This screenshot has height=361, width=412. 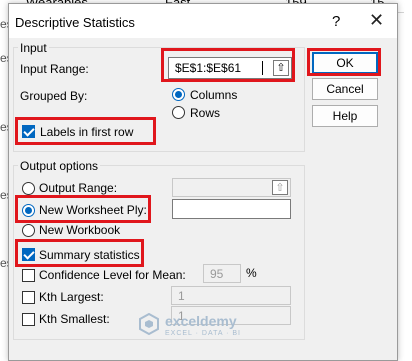 What do you see at coordinates (78, 188) in the screenshot?
I see `output-range-label: Output Range:` at bounding box center [78, 188].